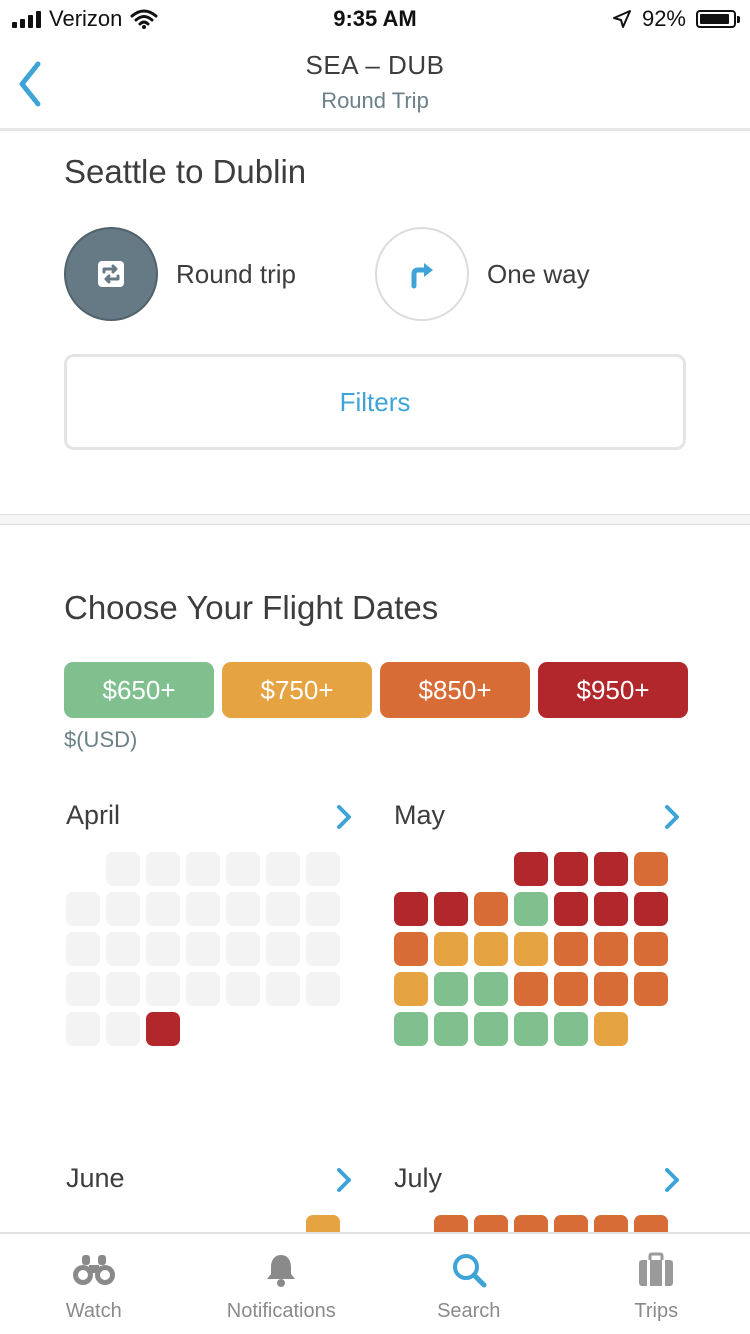 This screenshot has width=750, height=1334. Describe the element at coordinates (281, 1311) in the screenshot. I see `tab-label: Notifications` at that location.